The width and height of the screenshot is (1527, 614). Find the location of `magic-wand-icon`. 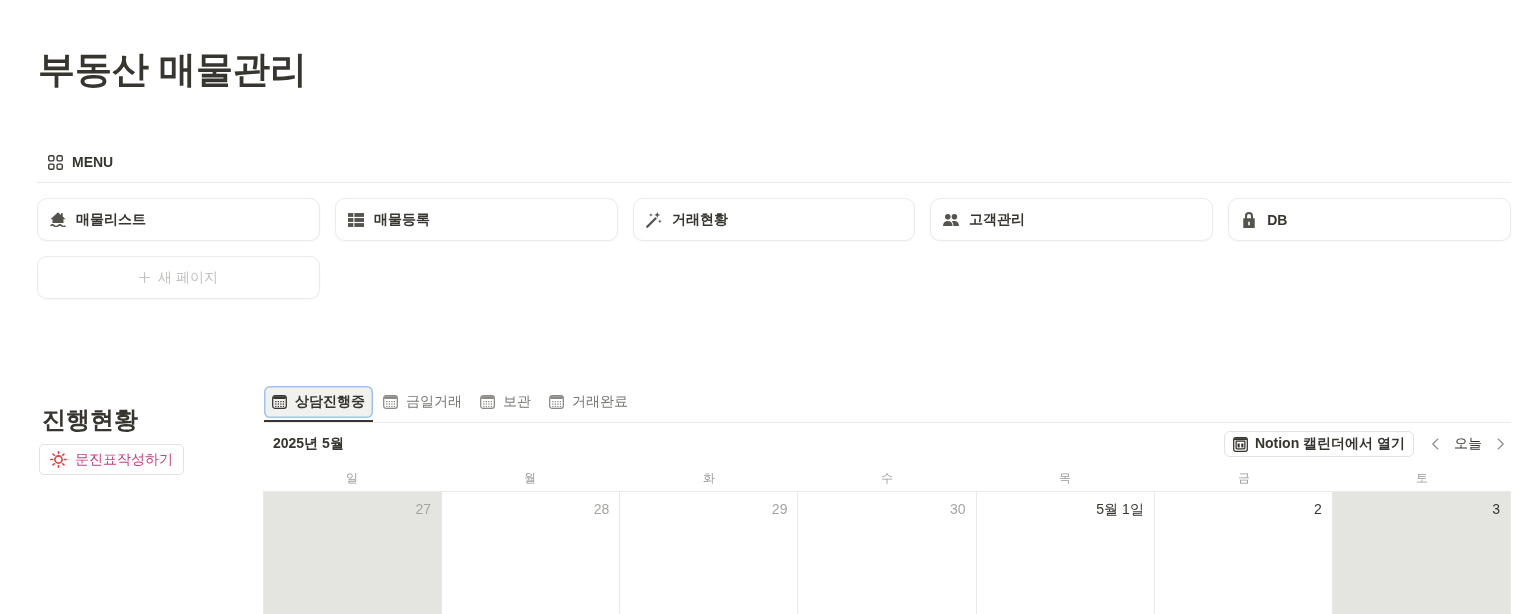

magic-wand-icon is located at coordinates (653, 219).